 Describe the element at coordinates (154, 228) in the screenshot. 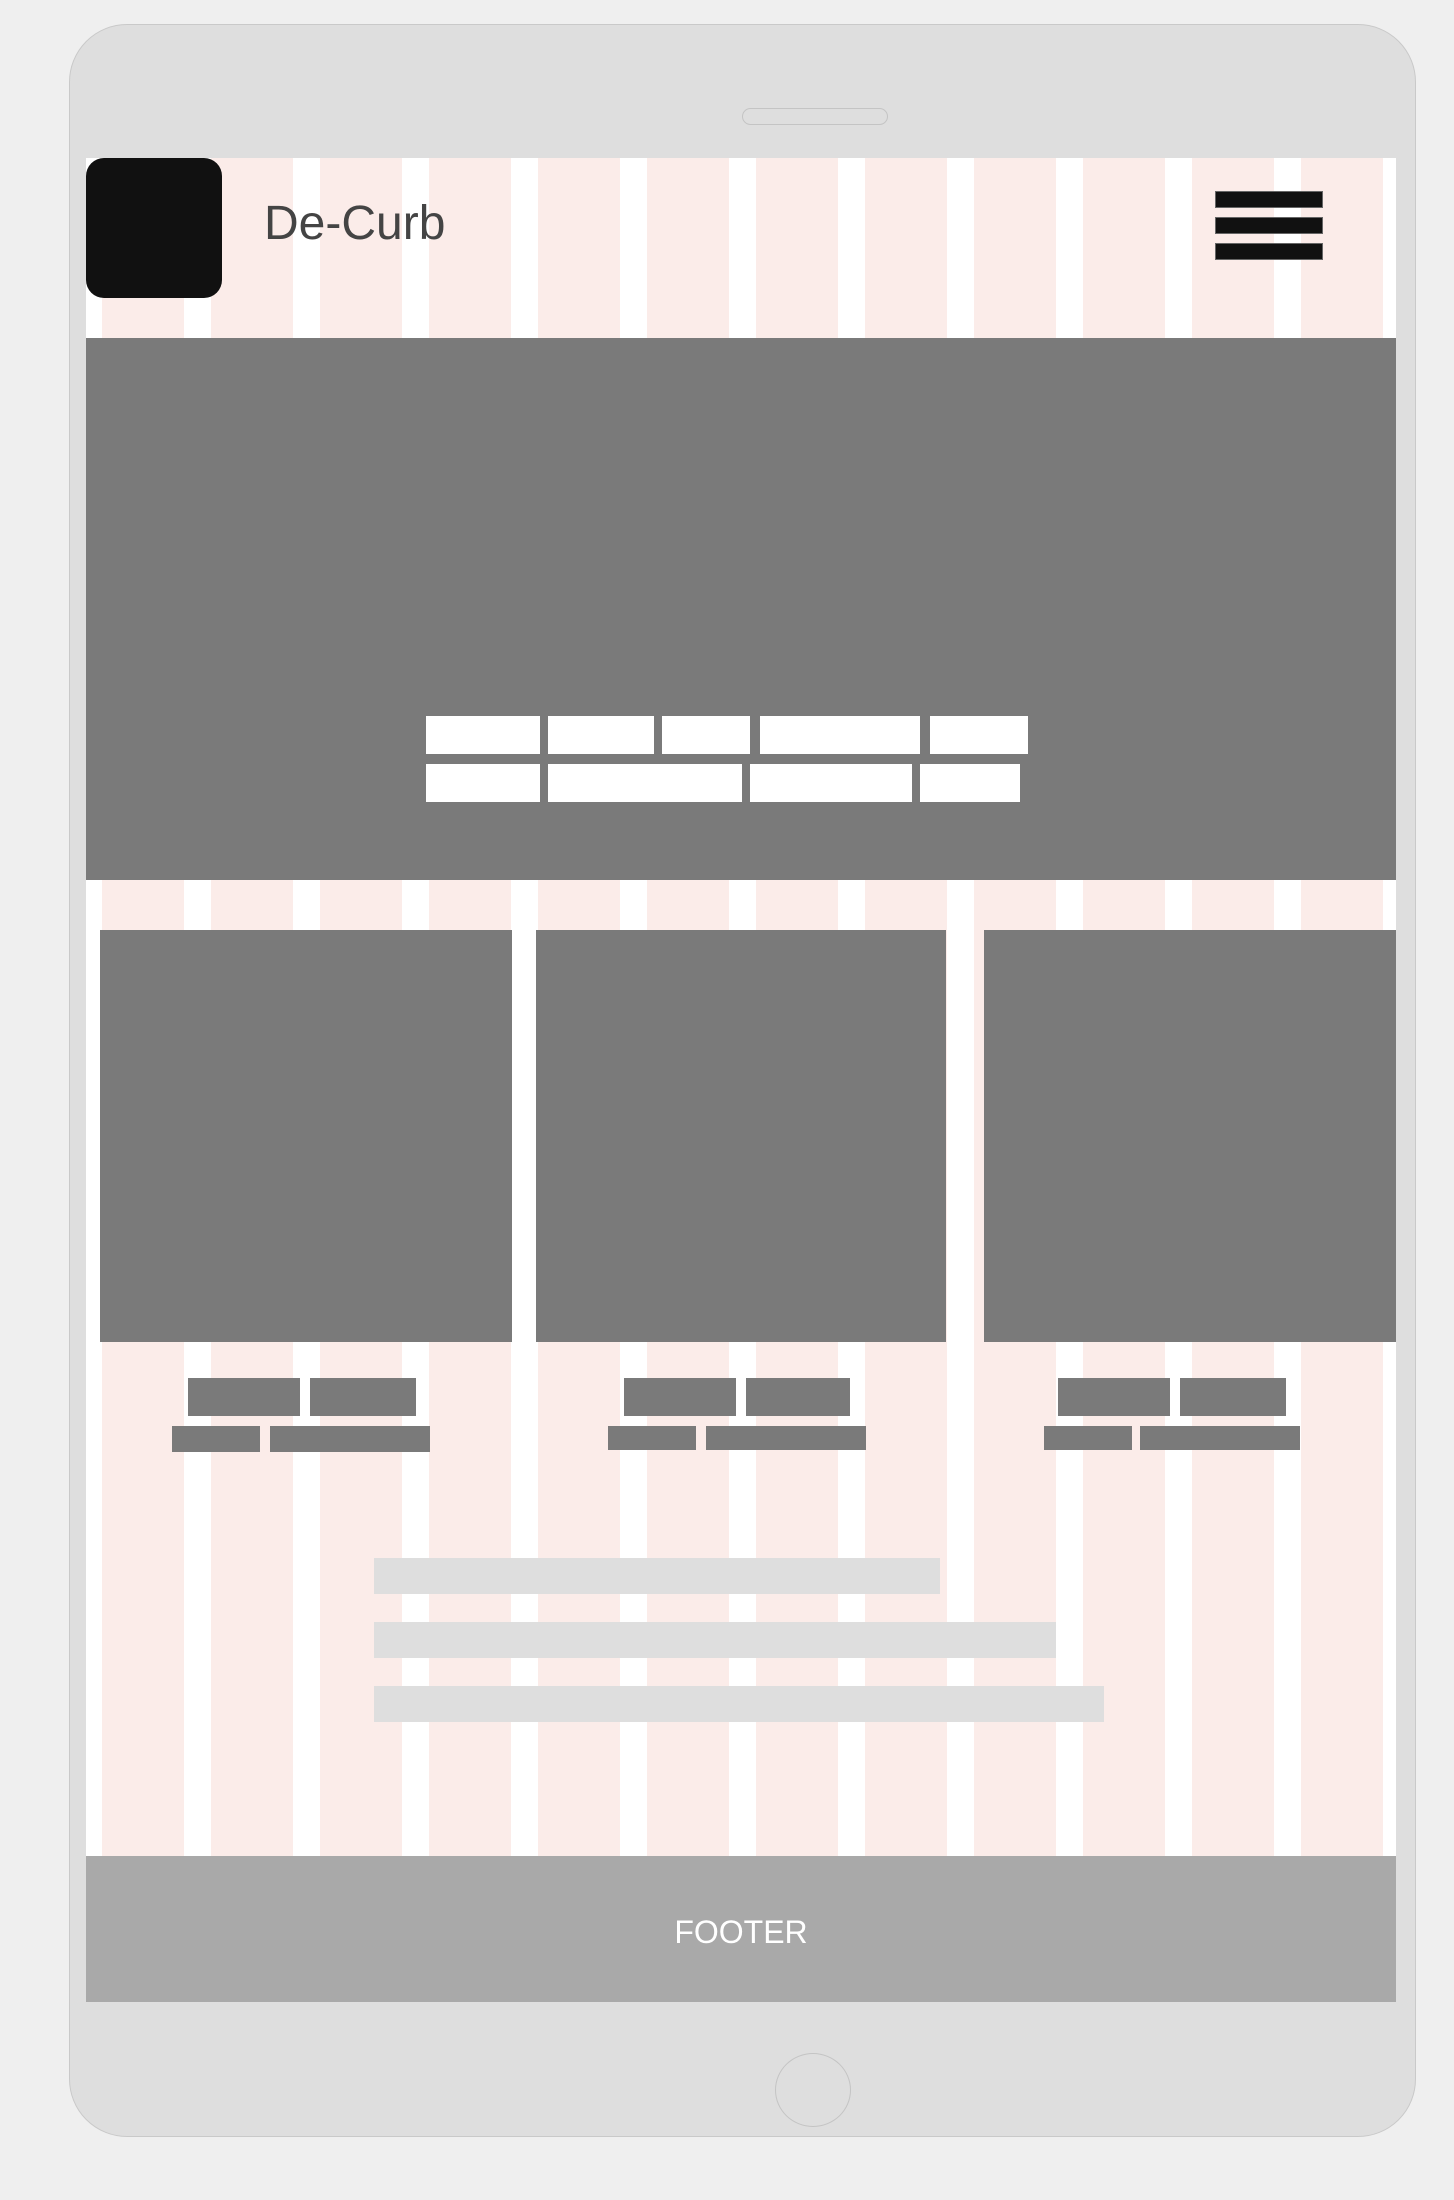

I see `logo` at that location.